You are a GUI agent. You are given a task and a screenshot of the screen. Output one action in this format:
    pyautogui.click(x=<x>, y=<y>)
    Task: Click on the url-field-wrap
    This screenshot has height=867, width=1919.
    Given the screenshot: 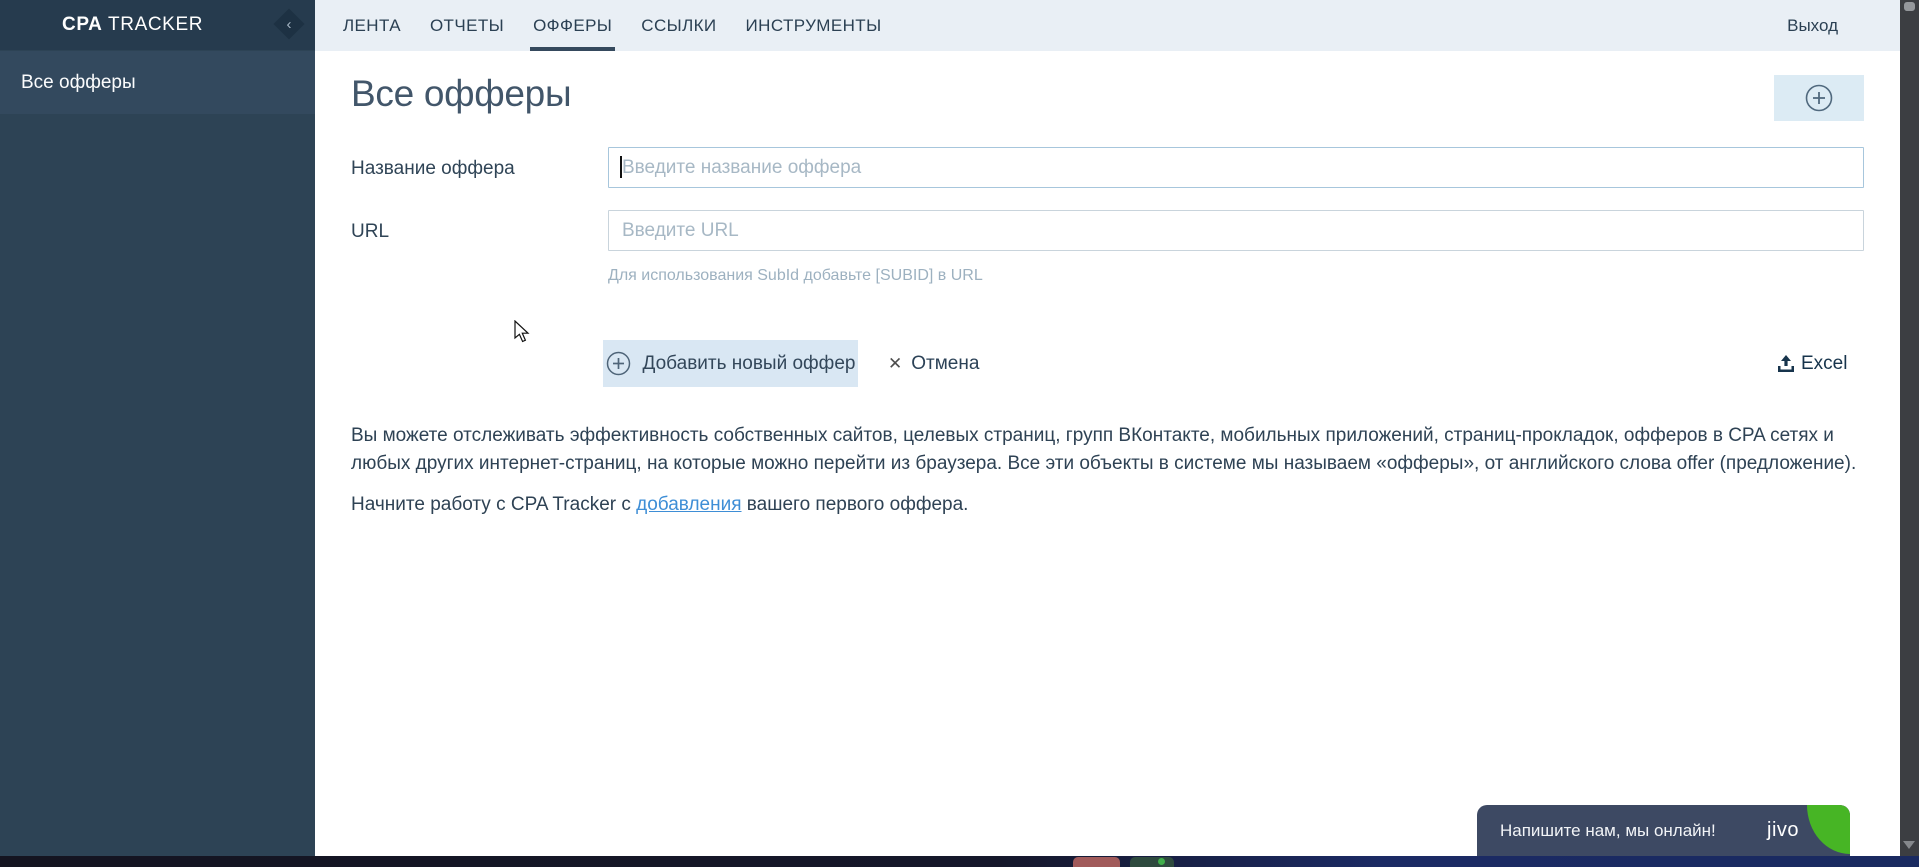 What is the action you would take?
    pyautogui.click(x=1236, y=230)
    